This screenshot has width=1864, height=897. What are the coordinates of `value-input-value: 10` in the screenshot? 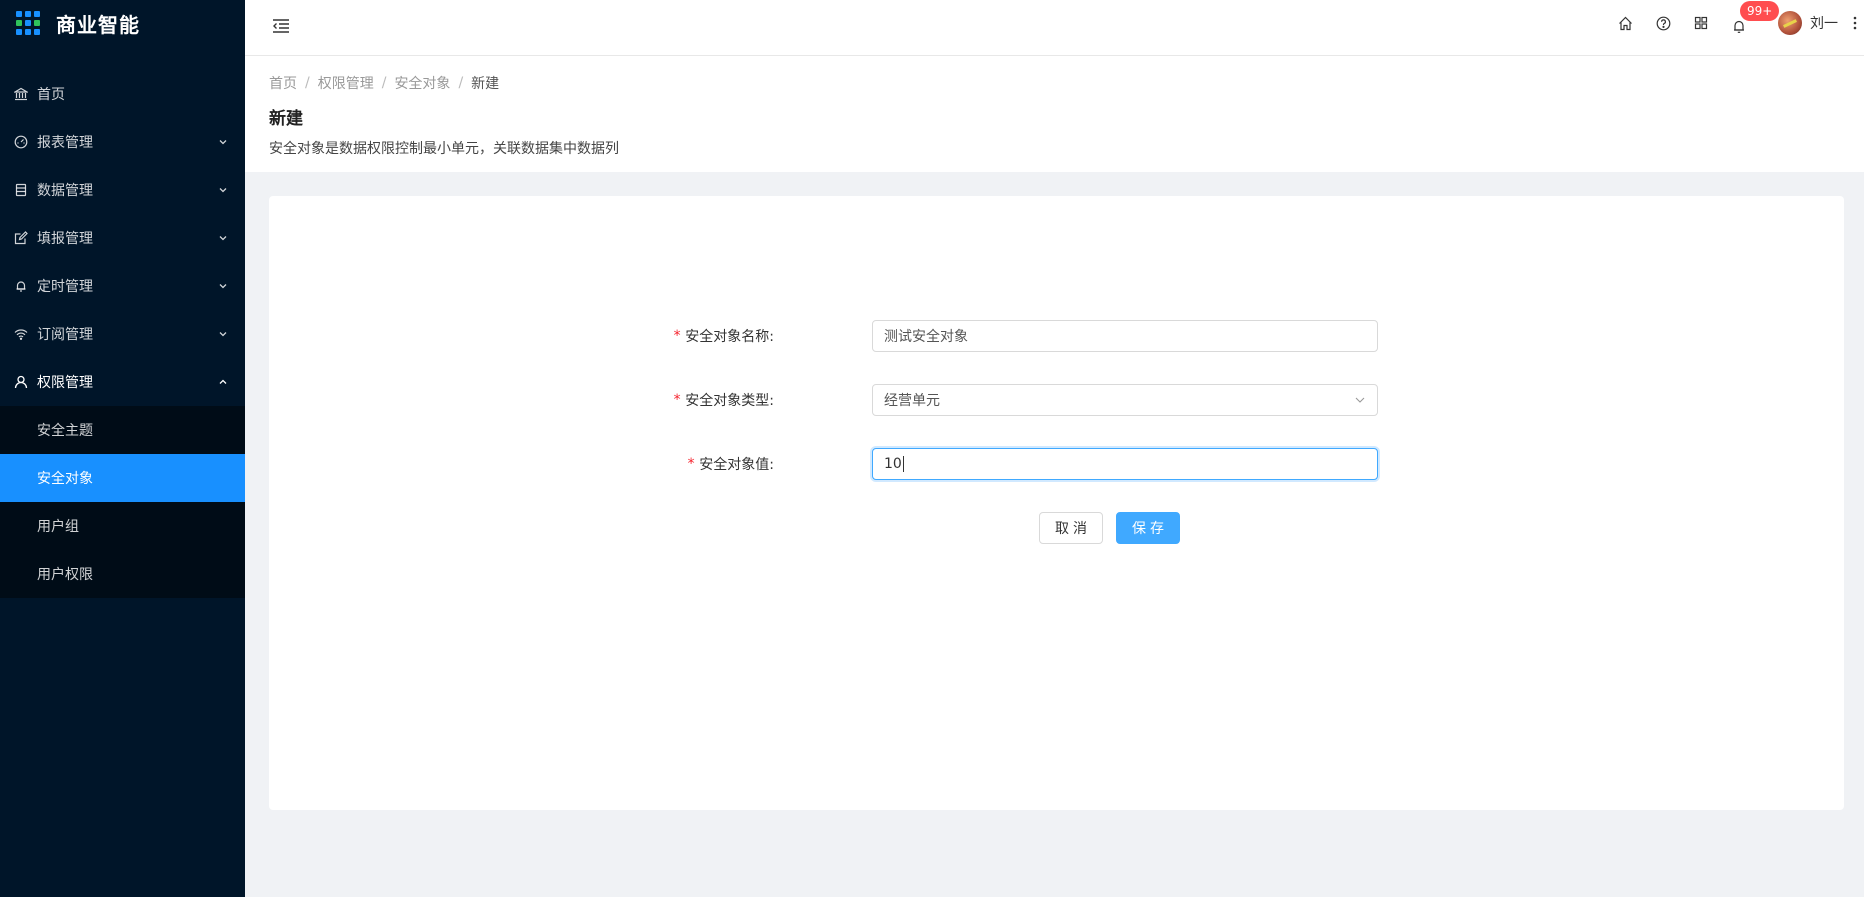 It's located at (893, 464).